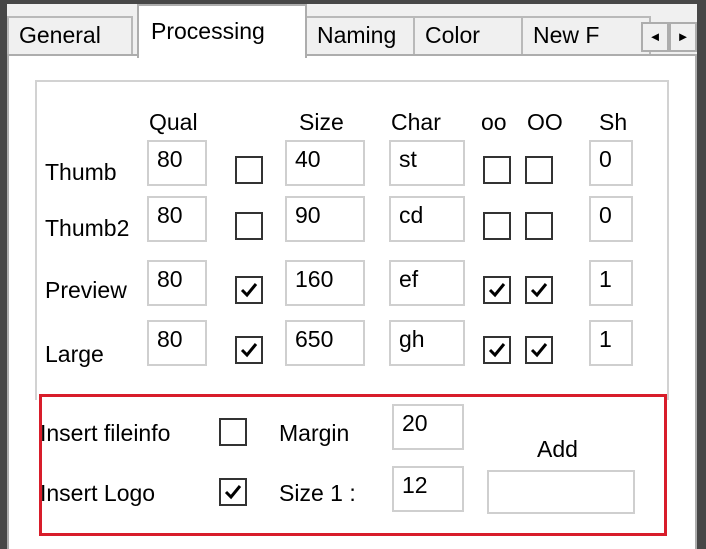  I want to click on insert-logo-checkbox, so click(233, 492).